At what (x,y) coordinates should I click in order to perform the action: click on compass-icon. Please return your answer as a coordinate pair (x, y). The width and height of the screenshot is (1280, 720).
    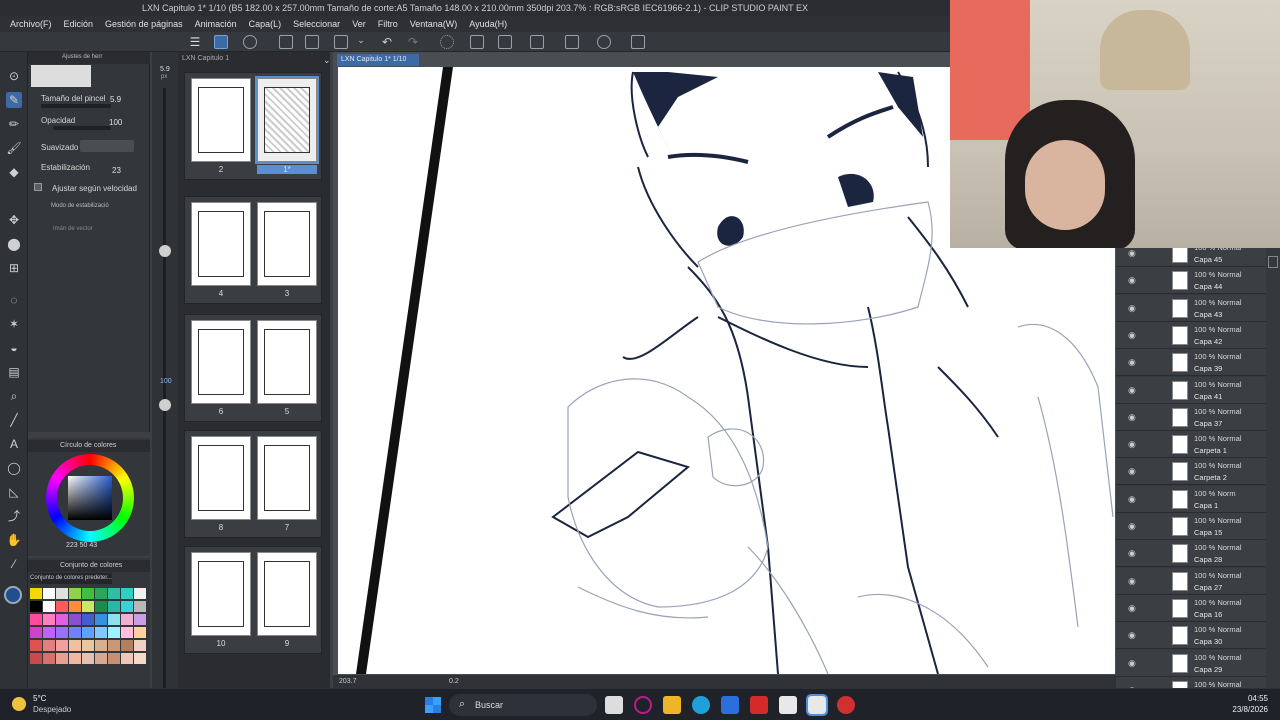
    Looking at the image, I should click on (604, 42).